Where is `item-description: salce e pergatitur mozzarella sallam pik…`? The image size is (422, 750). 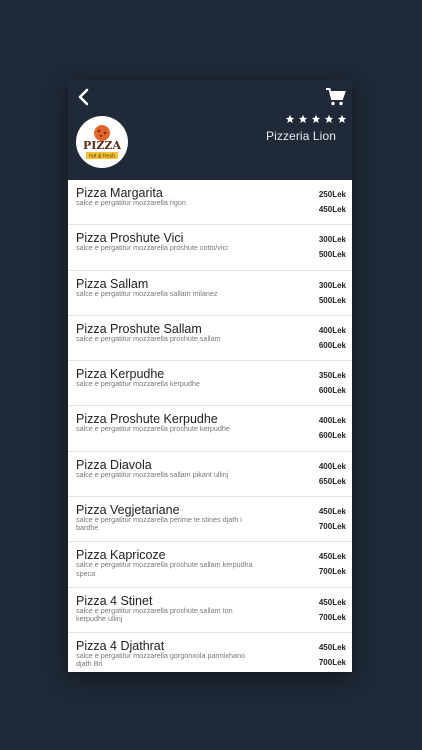 item-description: salce e pergatitur mozzarella sallam pik… is located at coordinates (152, 474).